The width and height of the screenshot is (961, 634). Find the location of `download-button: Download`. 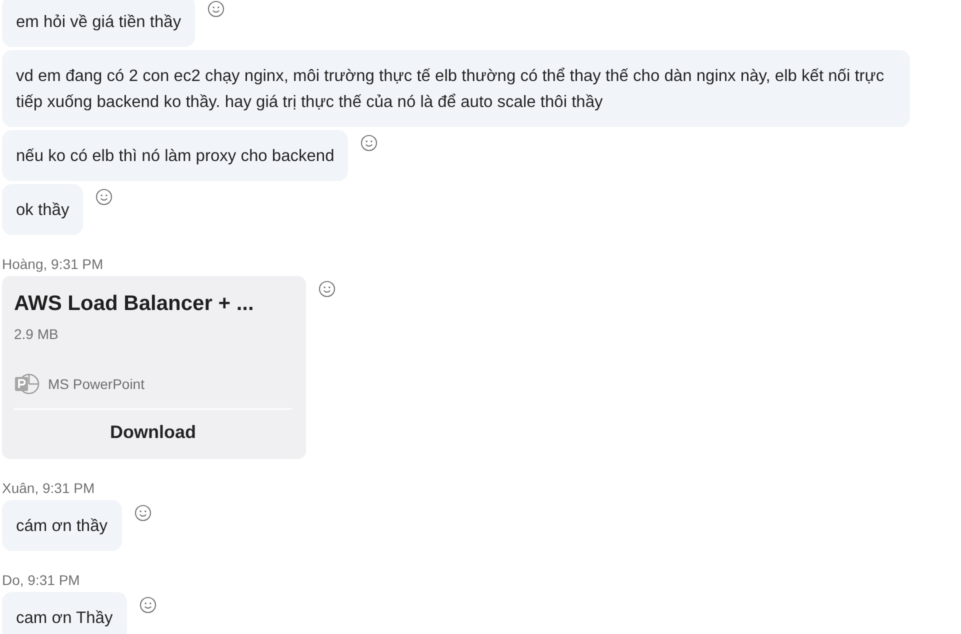

download-button: Download is located at coordinates (153, 431).